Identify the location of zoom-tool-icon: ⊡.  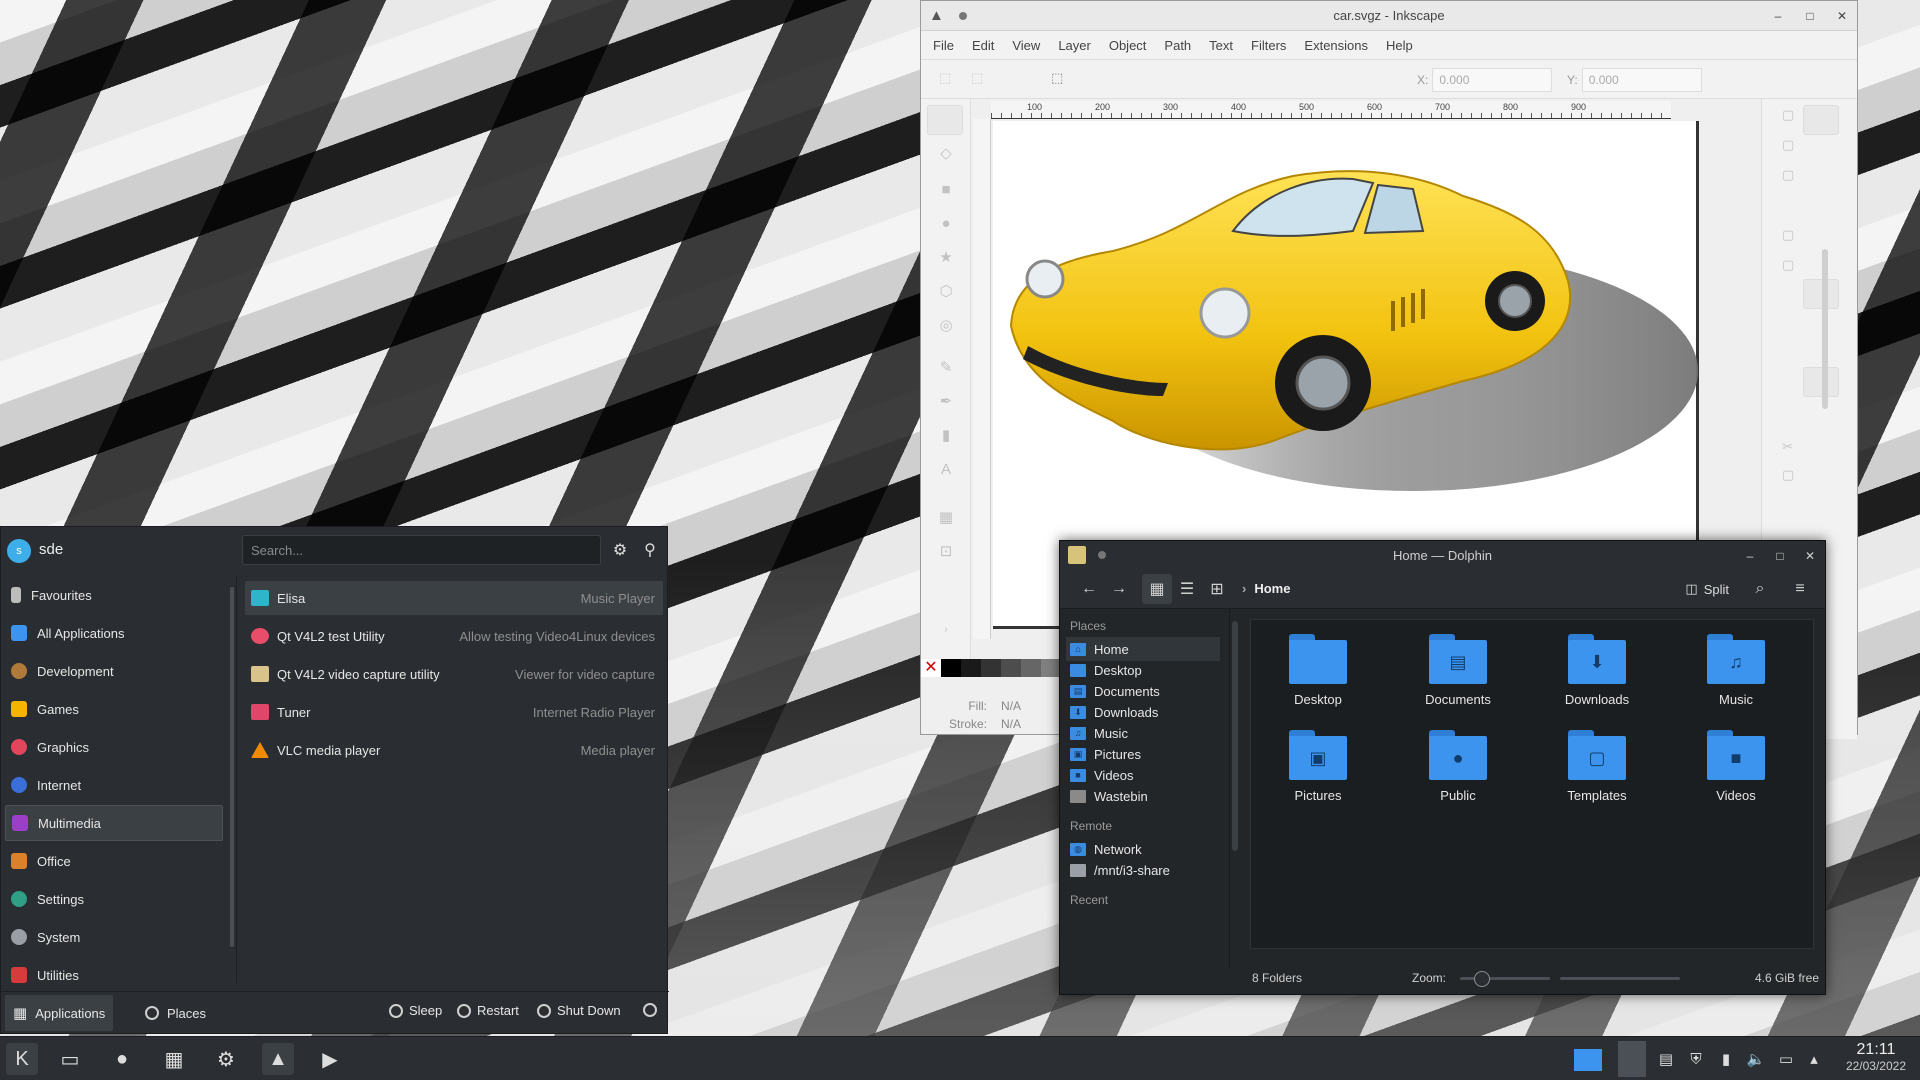
(946, 552).